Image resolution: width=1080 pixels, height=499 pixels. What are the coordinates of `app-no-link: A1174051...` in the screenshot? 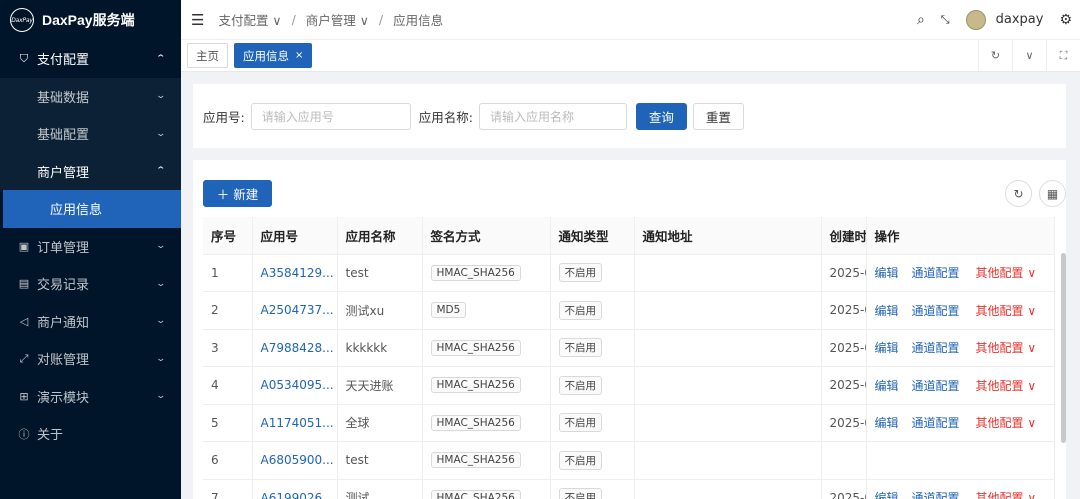 It's located at (295, 423).